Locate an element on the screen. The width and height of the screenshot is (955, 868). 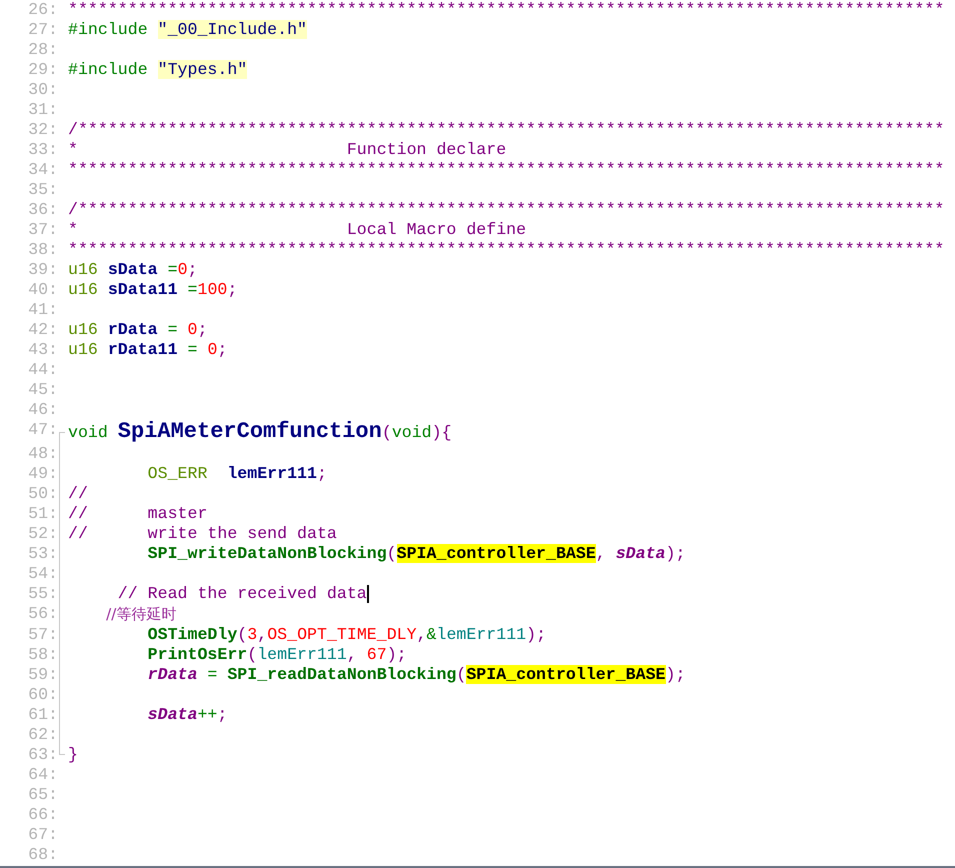
line-number: 64: is located at coordinates (42, 775).